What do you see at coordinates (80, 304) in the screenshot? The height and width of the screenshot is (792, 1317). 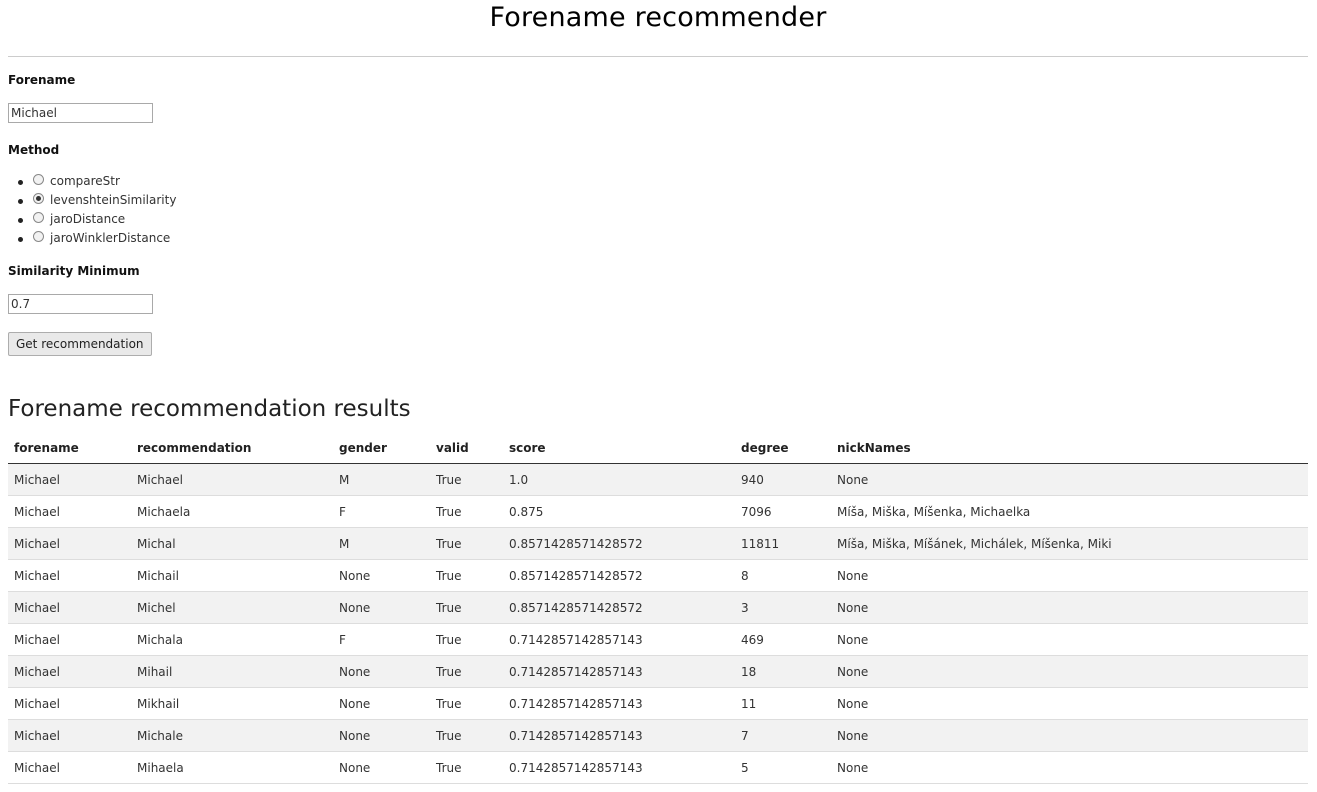 I see `similarity-minimum-input` at bounding box center [80, 304].